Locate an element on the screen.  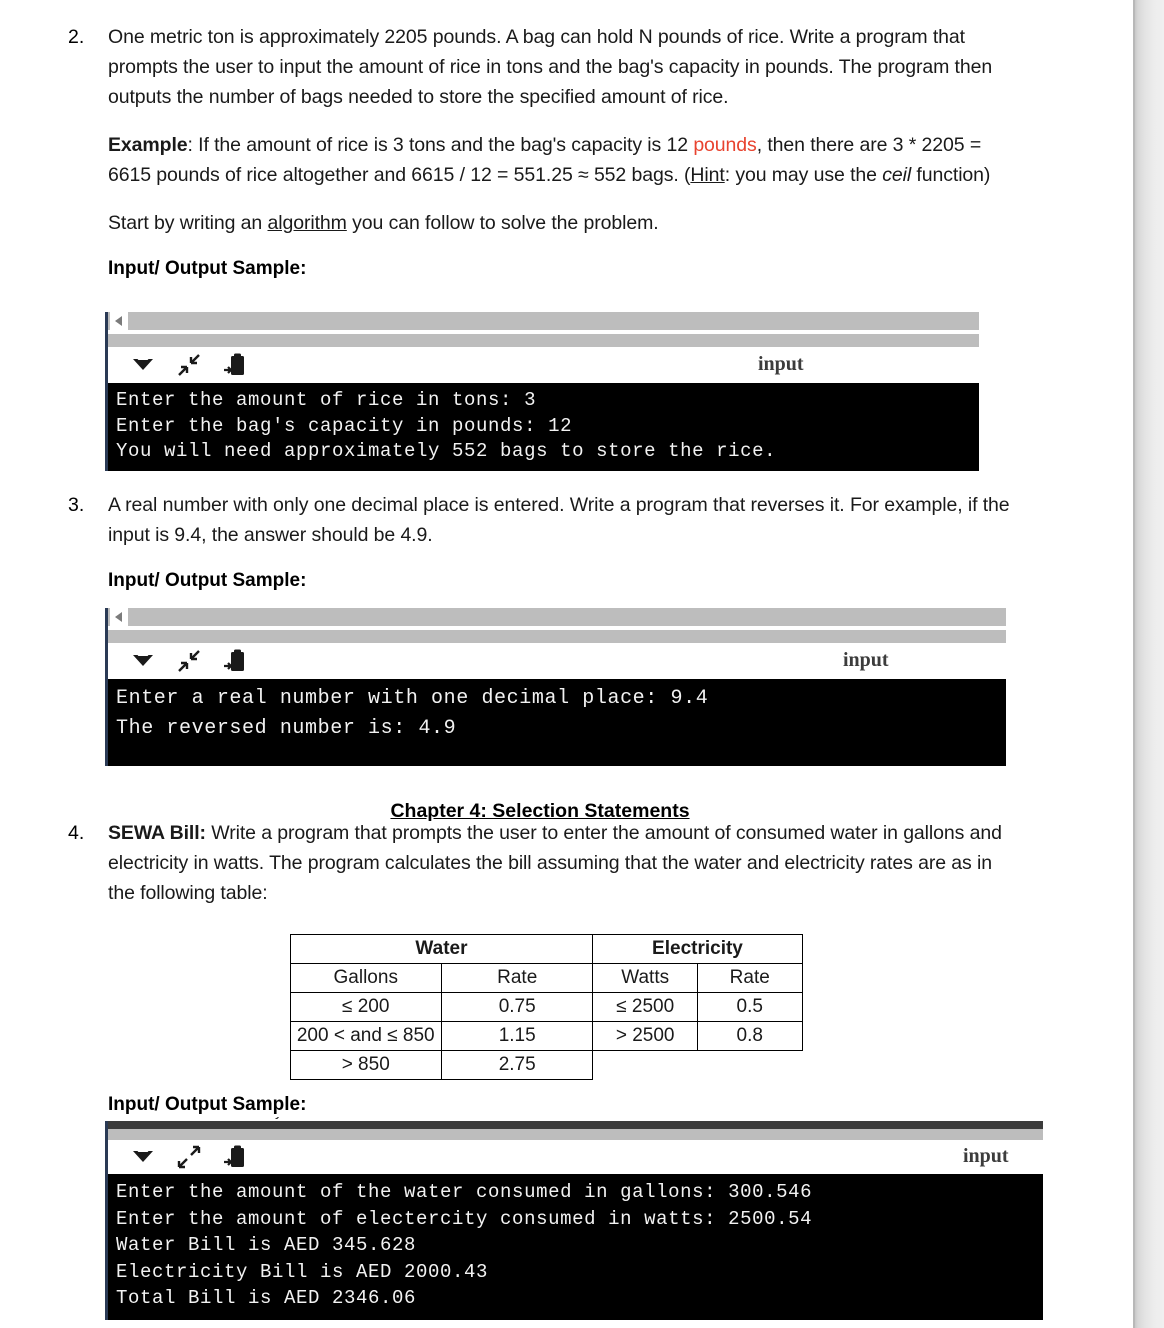
terminal-line: Total Bill is AED 2346.06 is located at coordinates (266, 1298).